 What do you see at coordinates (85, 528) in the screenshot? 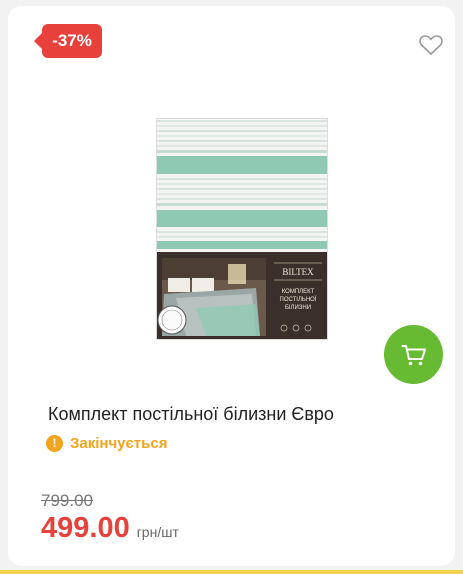
I see `current-price: 499.00` at bounding box center [85, 528].